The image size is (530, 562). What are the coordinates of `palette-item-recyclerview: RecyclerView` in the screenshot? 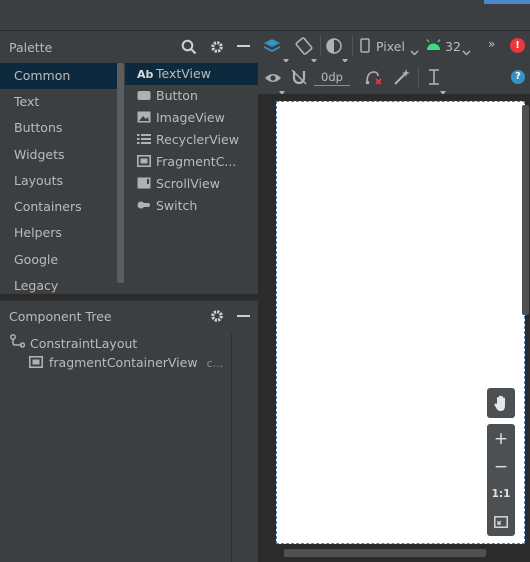 It's located at (191, 140).